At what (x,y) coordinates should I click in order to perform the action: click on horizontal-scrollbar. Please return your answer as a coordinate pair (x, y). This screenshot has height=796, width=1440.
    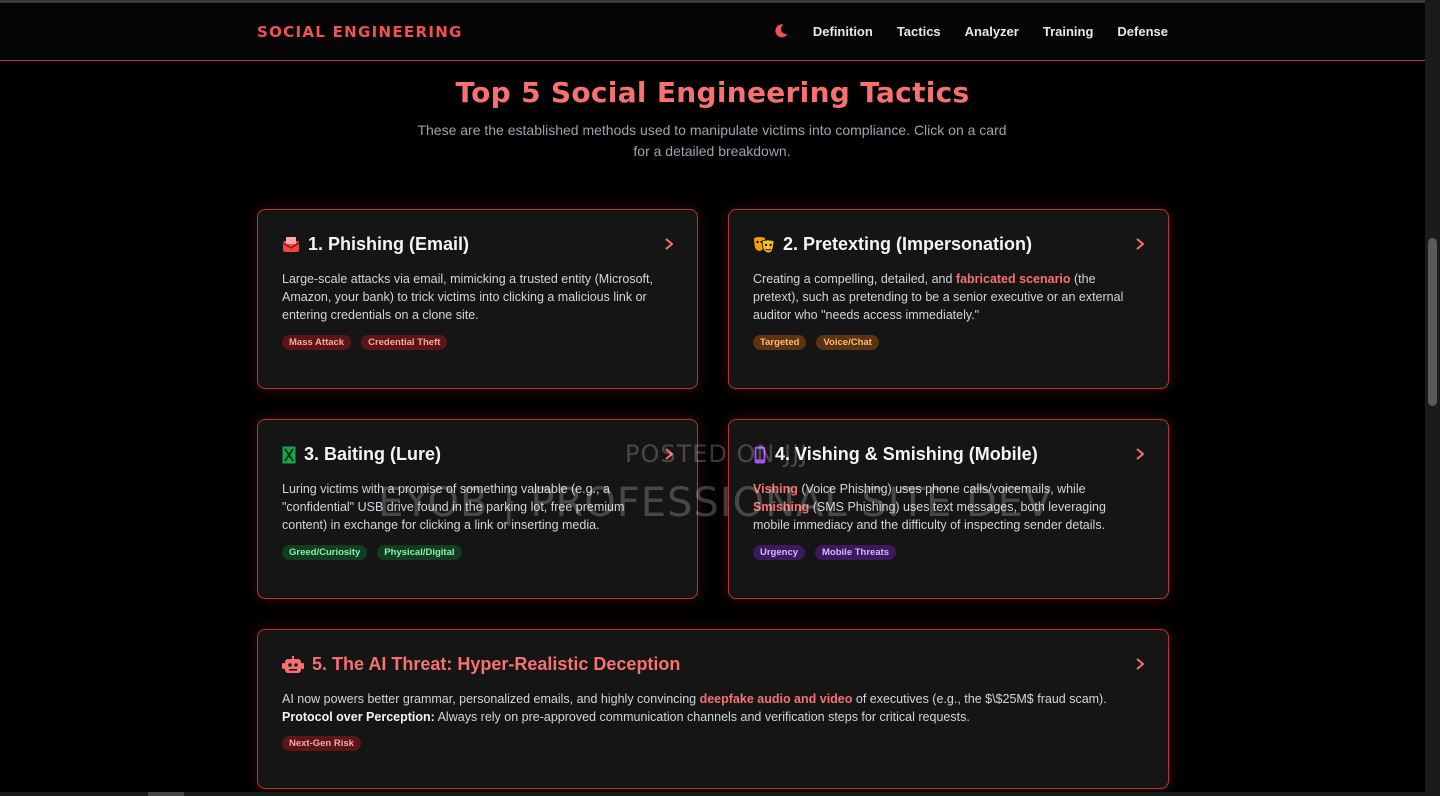
    Looking at the image, I should click on (712, 794).